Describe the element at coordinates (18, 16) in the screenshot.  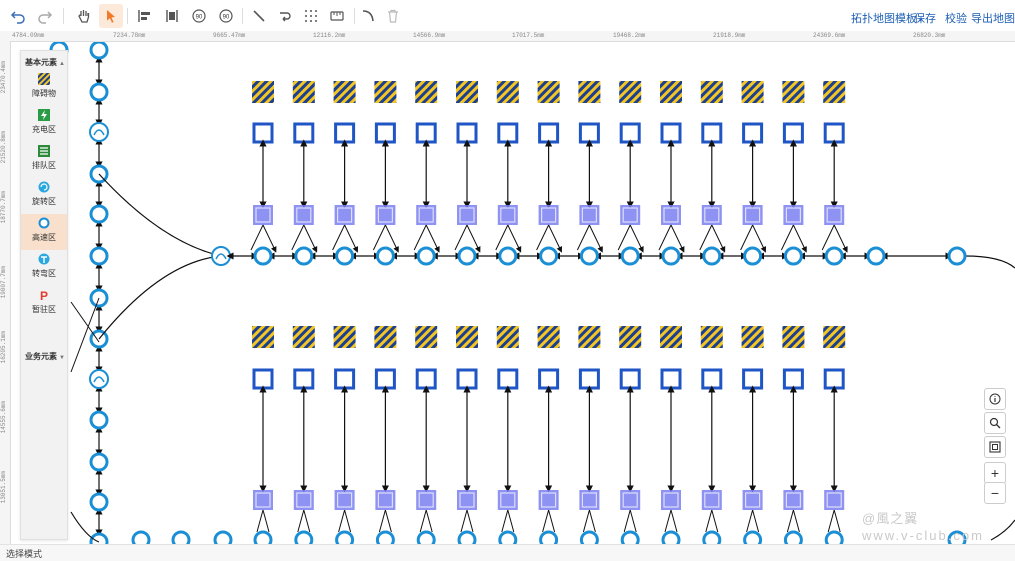
I see `undo-button` at that location.